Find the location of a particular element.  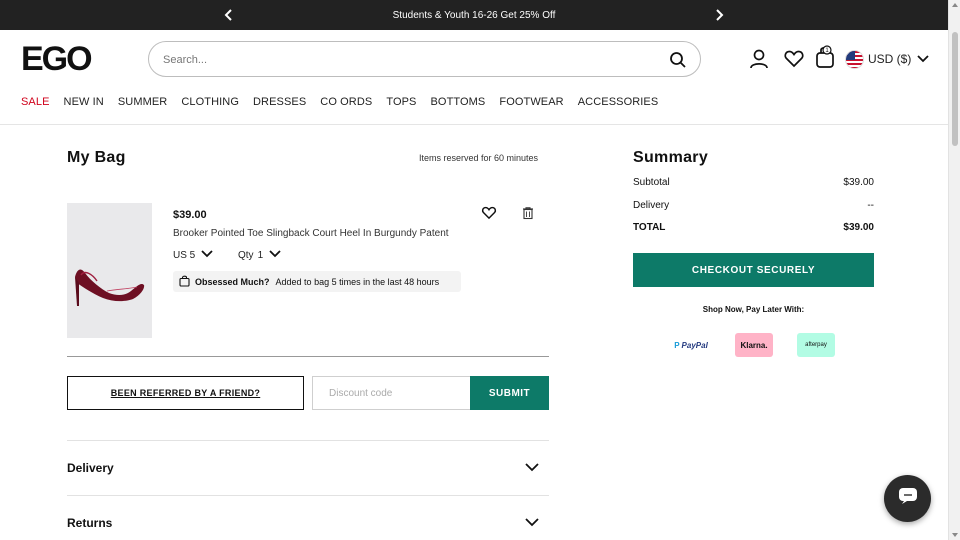

nav-item-accessories: ACCESSORIES is located at coordinates (618, 102).